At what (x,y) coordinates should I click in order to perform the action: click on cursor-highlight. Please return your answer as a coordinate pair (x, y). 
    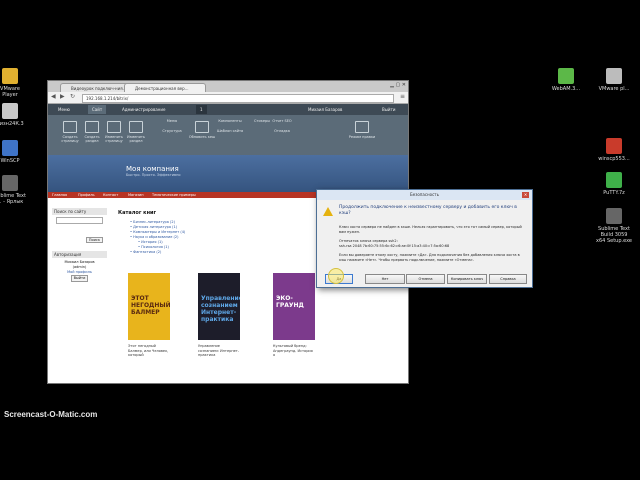
    Looking at the image, I should click on (336, 276).